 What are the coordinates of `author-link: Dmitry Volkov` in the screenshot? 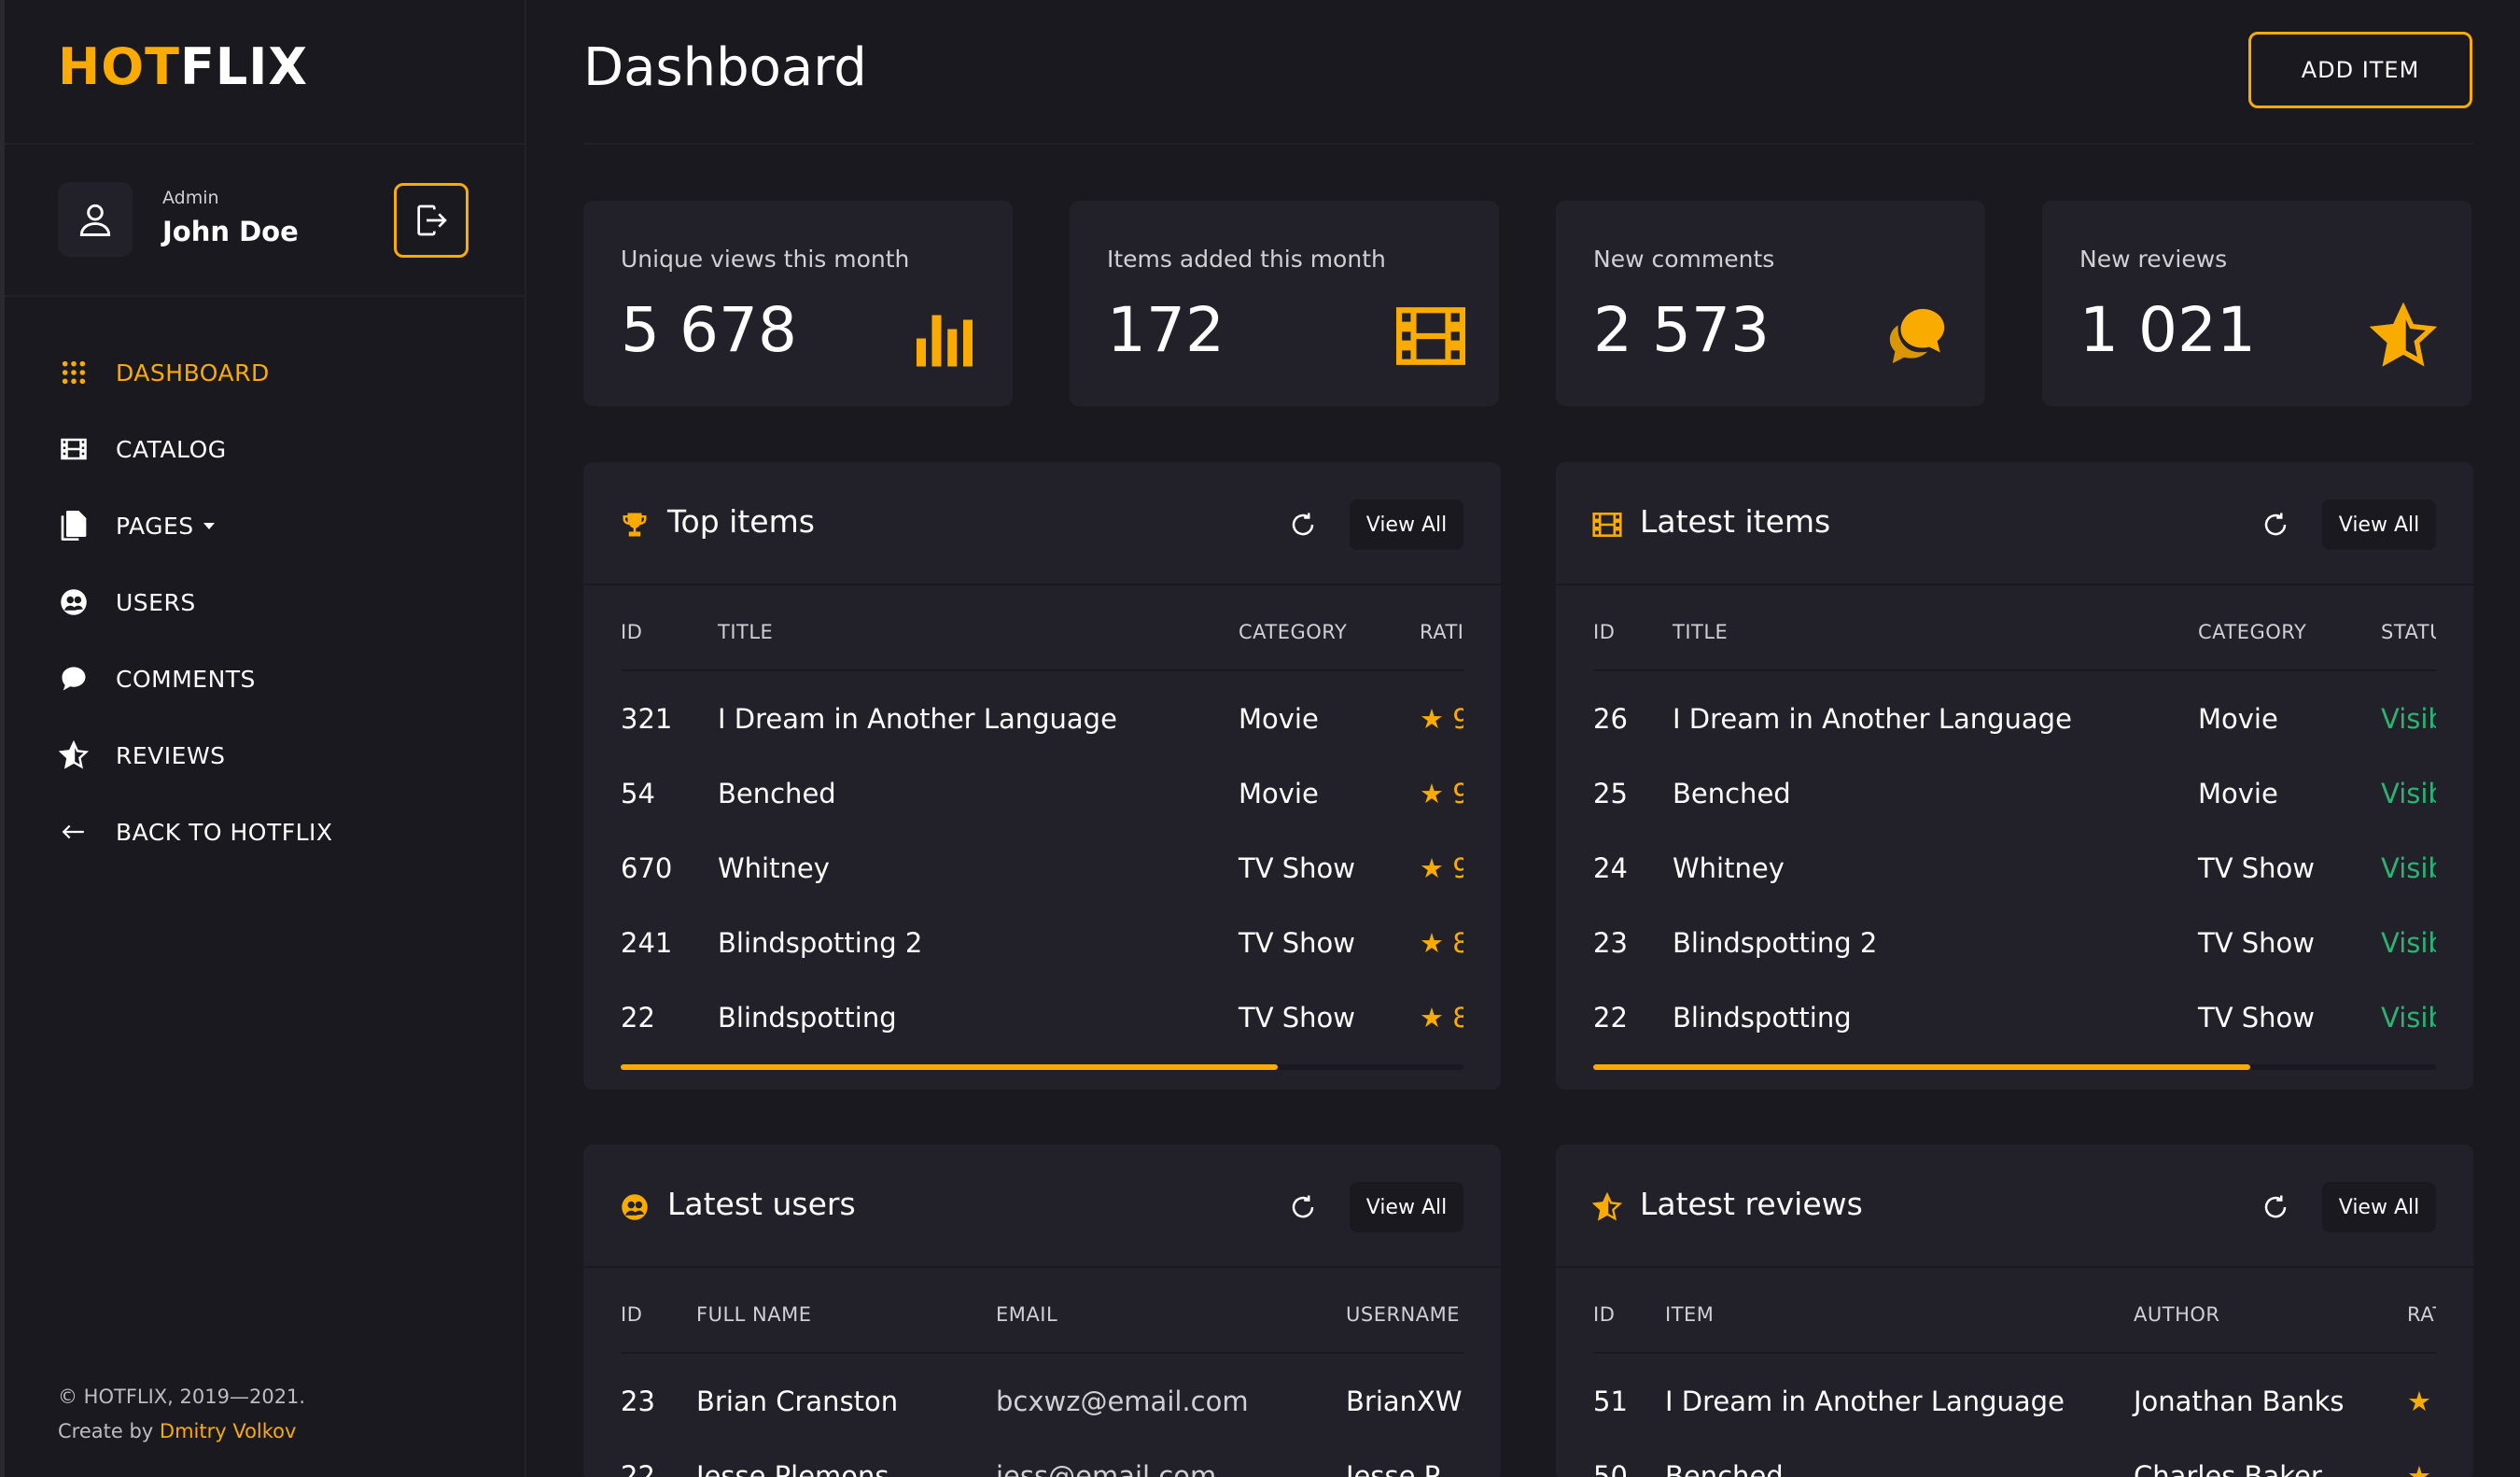 It's located at (228, 1431).